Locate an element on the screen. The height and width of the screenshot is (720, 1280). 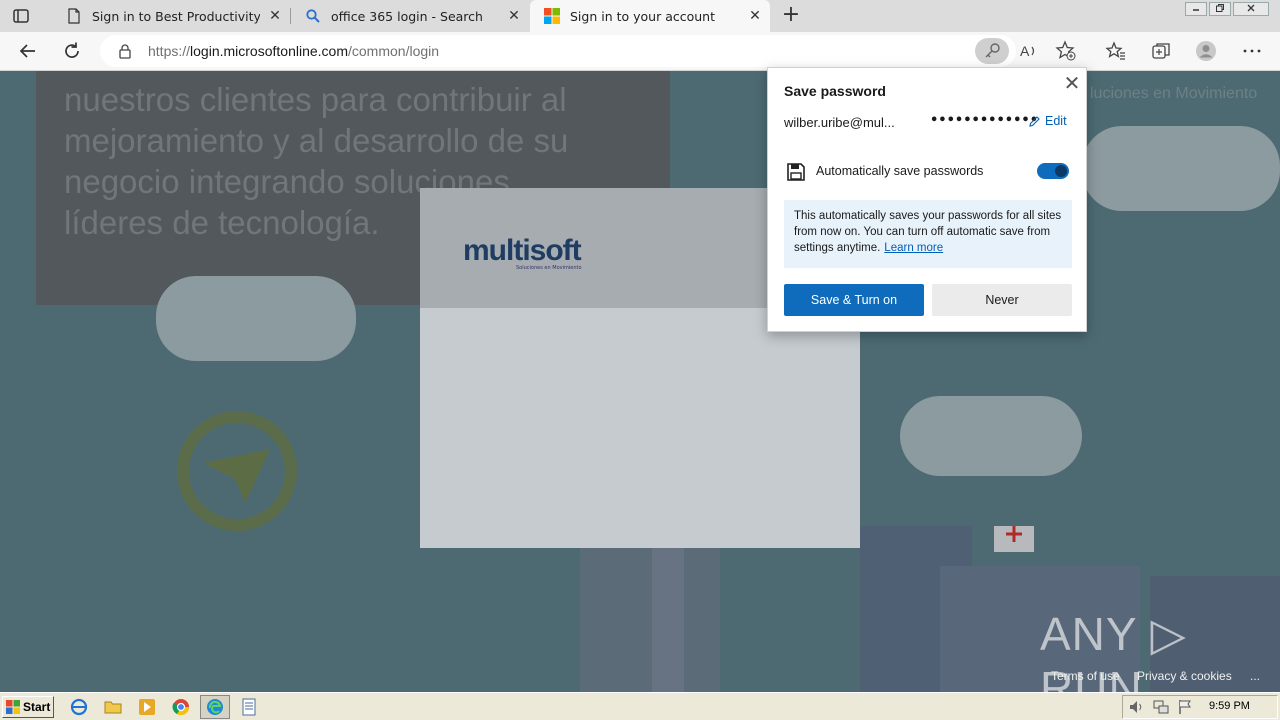
clock: 9:59 PM is located at coordinates (1229, 706).